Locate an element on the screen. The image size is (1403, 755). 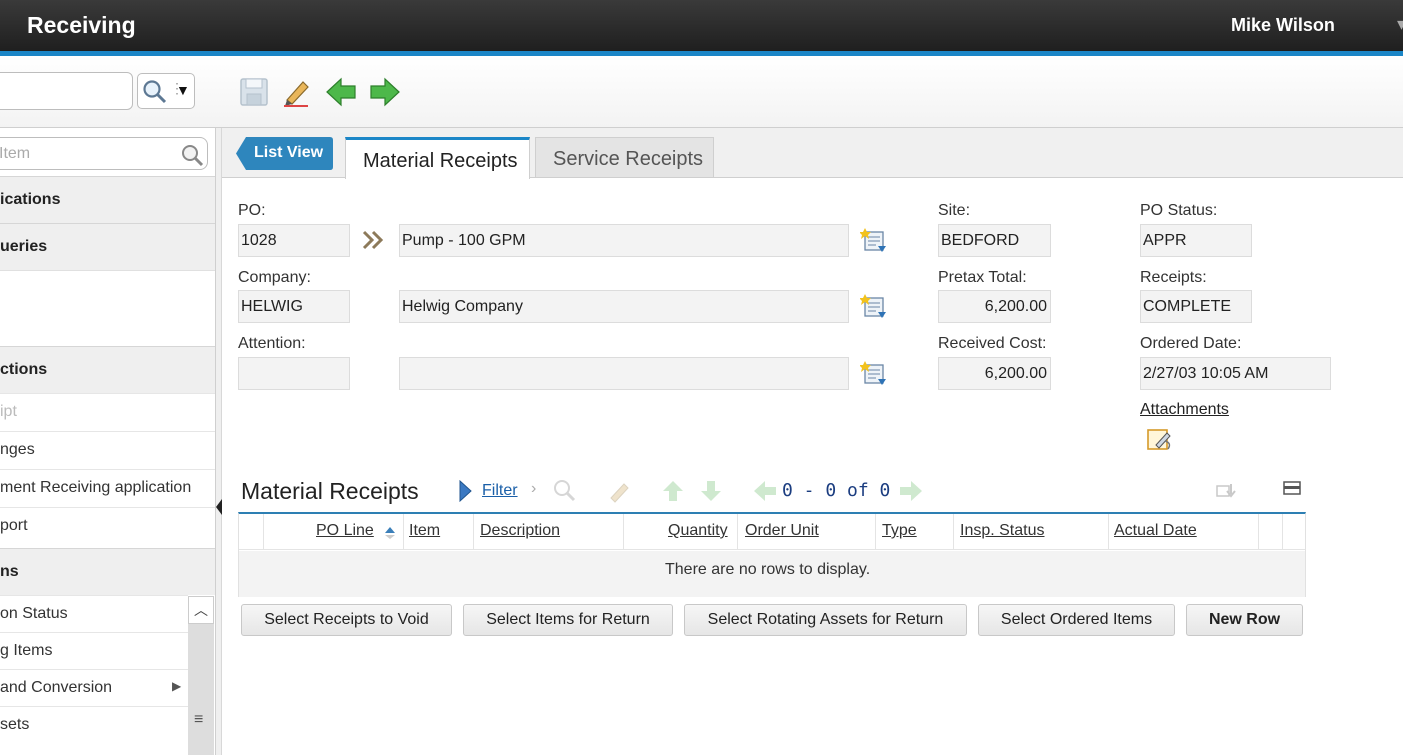
sidebar-action-item: ment Receiving application is located at coordinates (107, 487).